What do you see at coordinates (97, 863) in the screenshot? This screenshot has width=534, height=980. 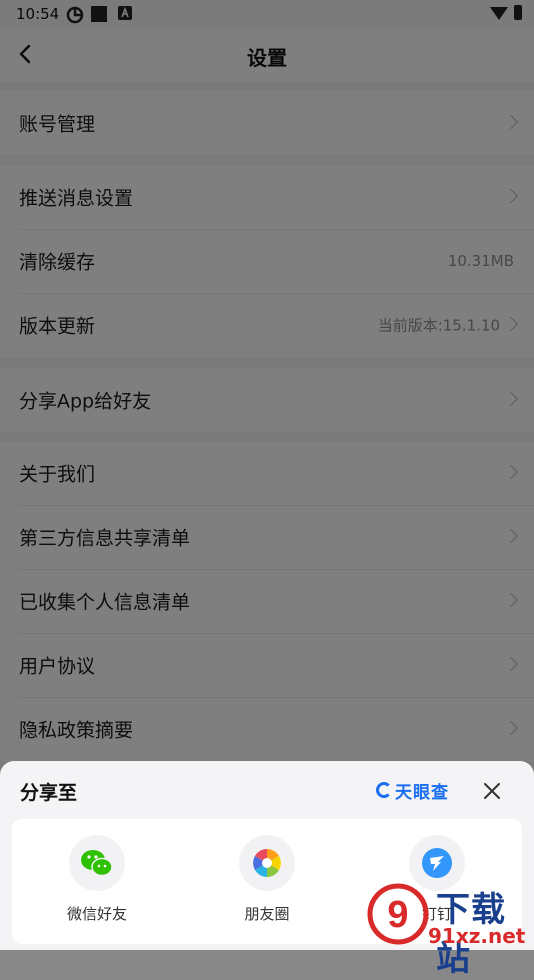 I see `wechat-icon` at bounding box center [97, 863].